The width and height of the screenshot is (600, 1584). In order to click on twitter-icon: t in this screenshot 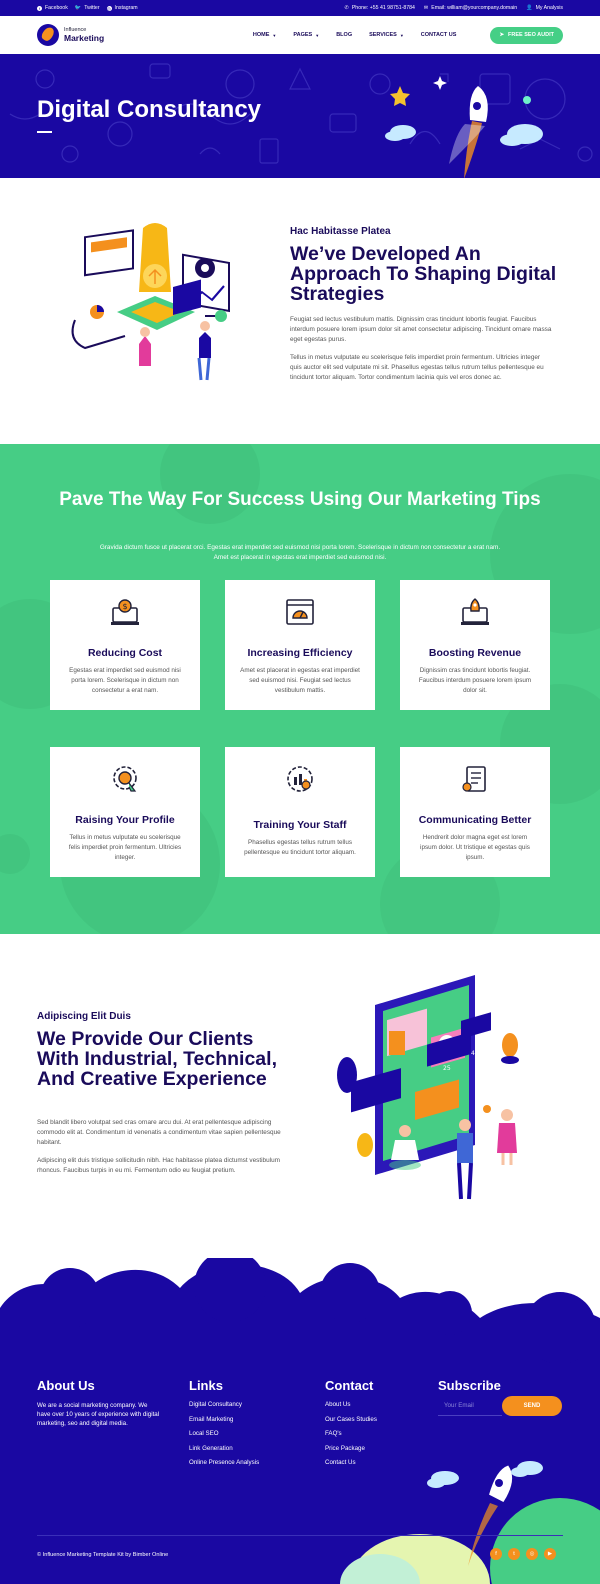, I will do `click(514, 1554)`.